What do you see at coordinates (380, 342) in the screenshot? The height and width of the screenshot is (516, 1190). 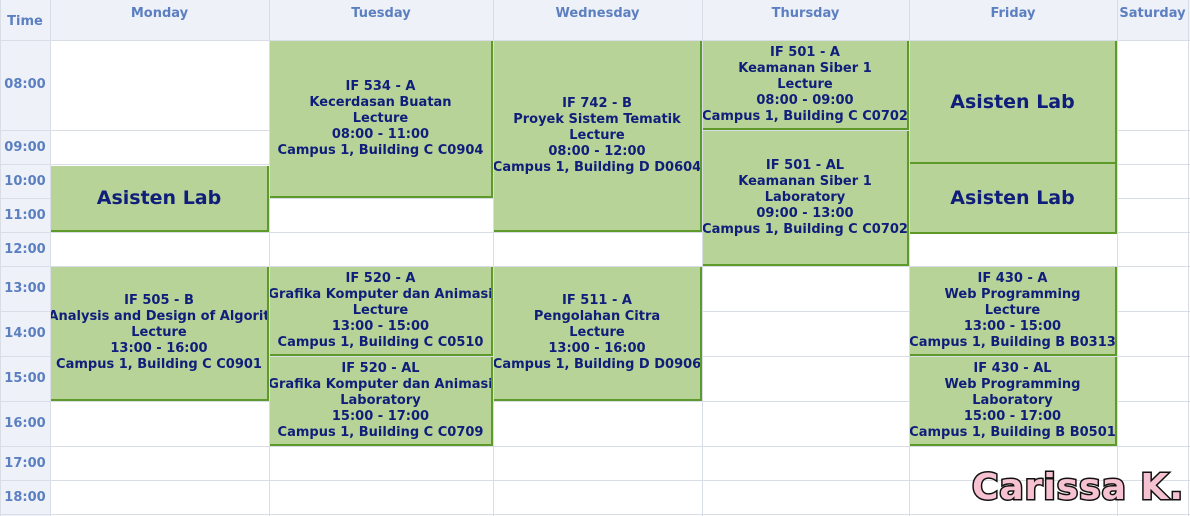 I see `event-location: Campus 1, Building C C0510` at bounding box center [380, 342].